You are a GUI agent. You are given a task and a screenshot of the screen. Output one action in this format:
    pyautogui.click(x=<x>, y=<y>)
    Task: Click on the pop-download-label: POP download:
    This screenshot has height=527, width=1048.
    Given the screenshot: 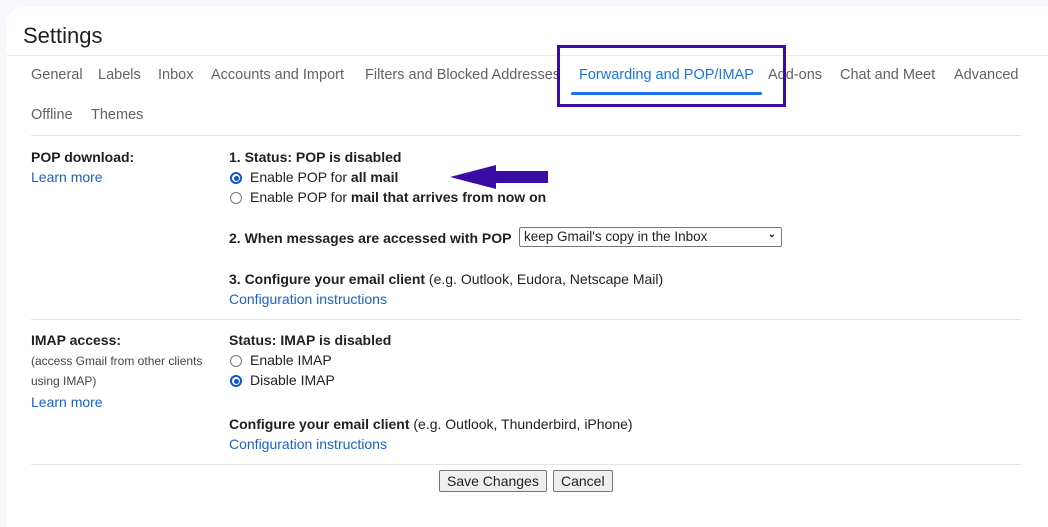 What is the action you would take?
    pyautogui.click(x=83, y=157)
    